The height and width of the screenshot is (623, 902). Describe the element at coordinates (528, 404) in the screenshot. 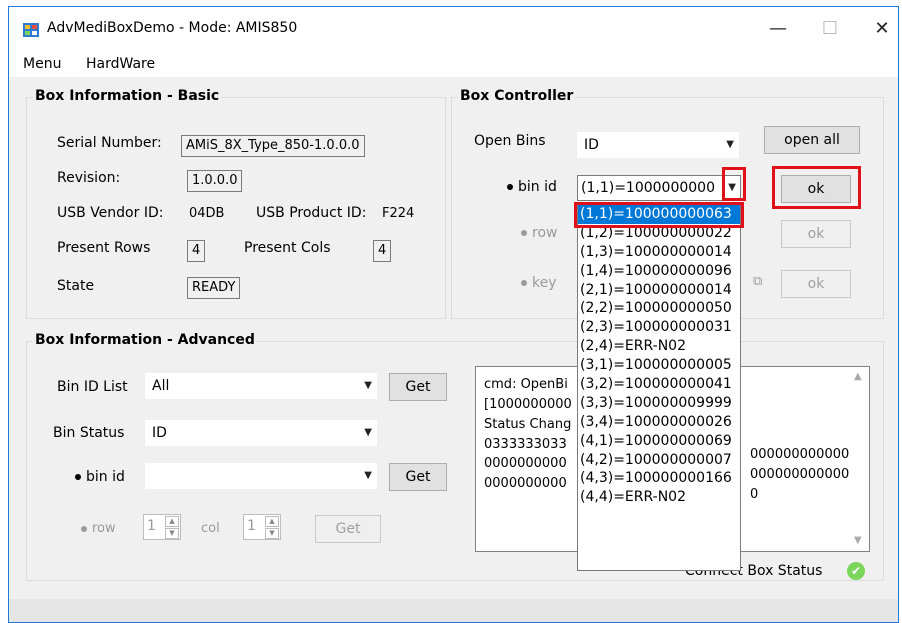

I see `log-line: [1000000000` at that location.